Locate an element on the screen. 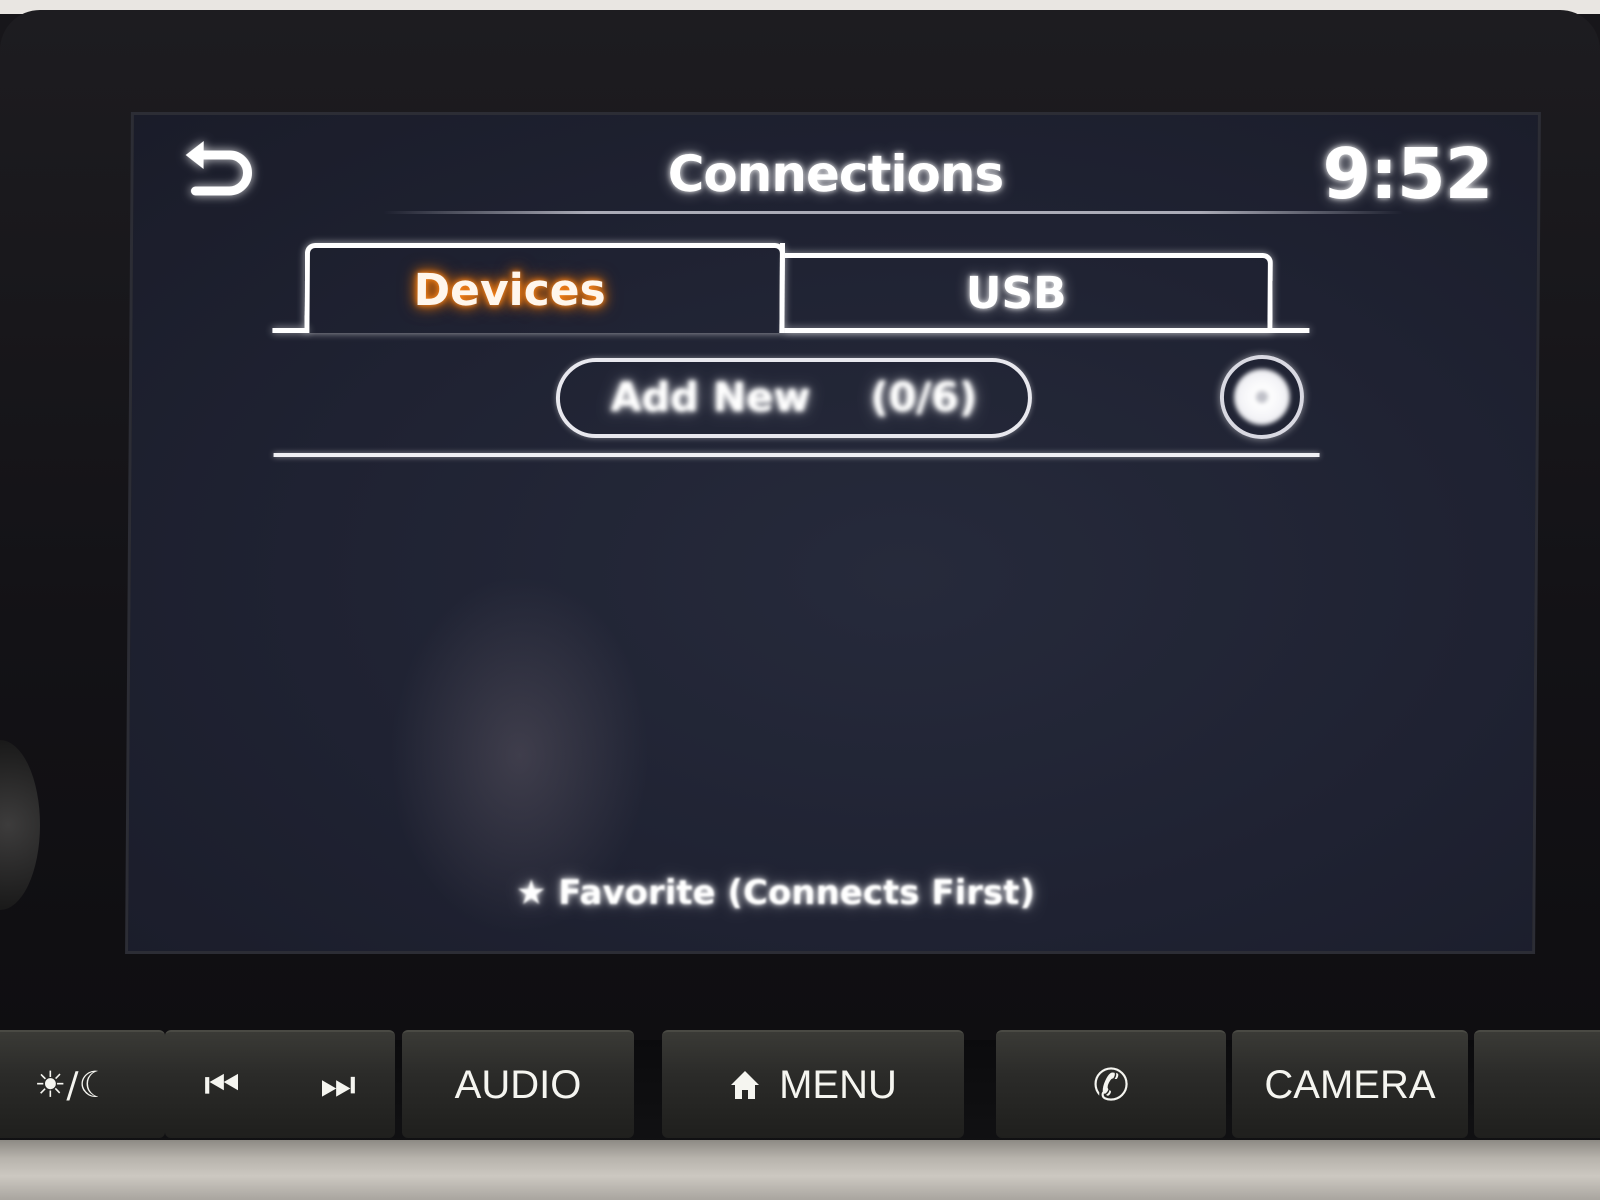 The image size is (1600, 1200). camera-button: CAMERA is located at coordinates (1350, 1084).